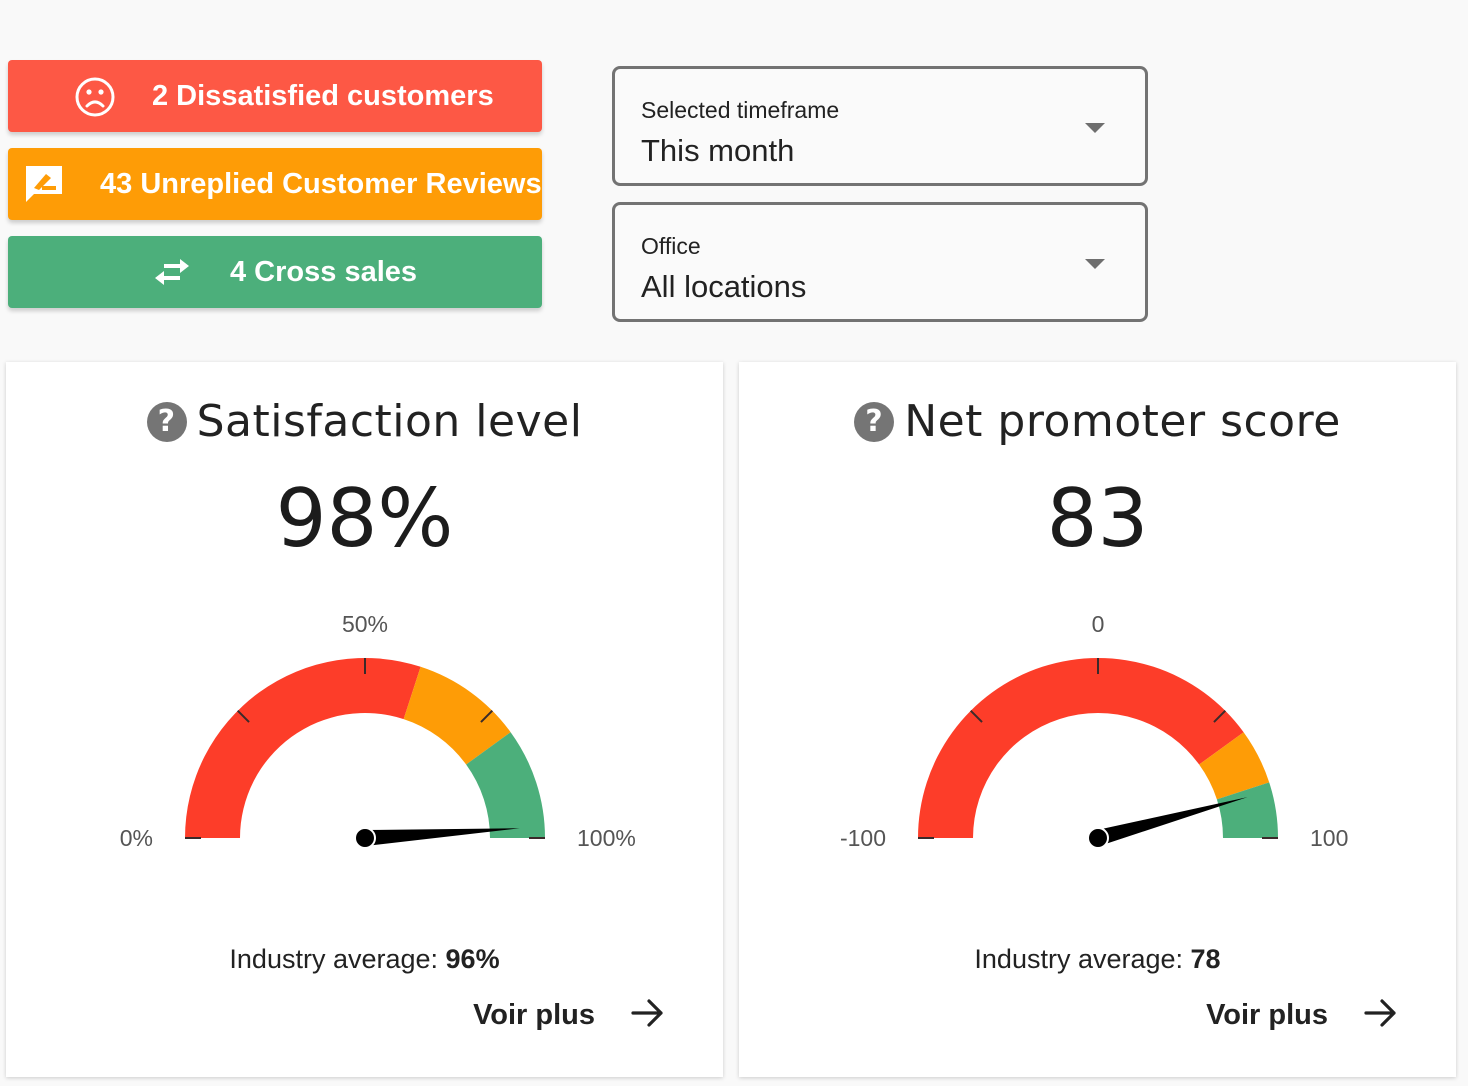 This screenshot has height=1086, width=1468. I want to click on satisfaction-see-more-link: Voir plus, so click(569, 1015).